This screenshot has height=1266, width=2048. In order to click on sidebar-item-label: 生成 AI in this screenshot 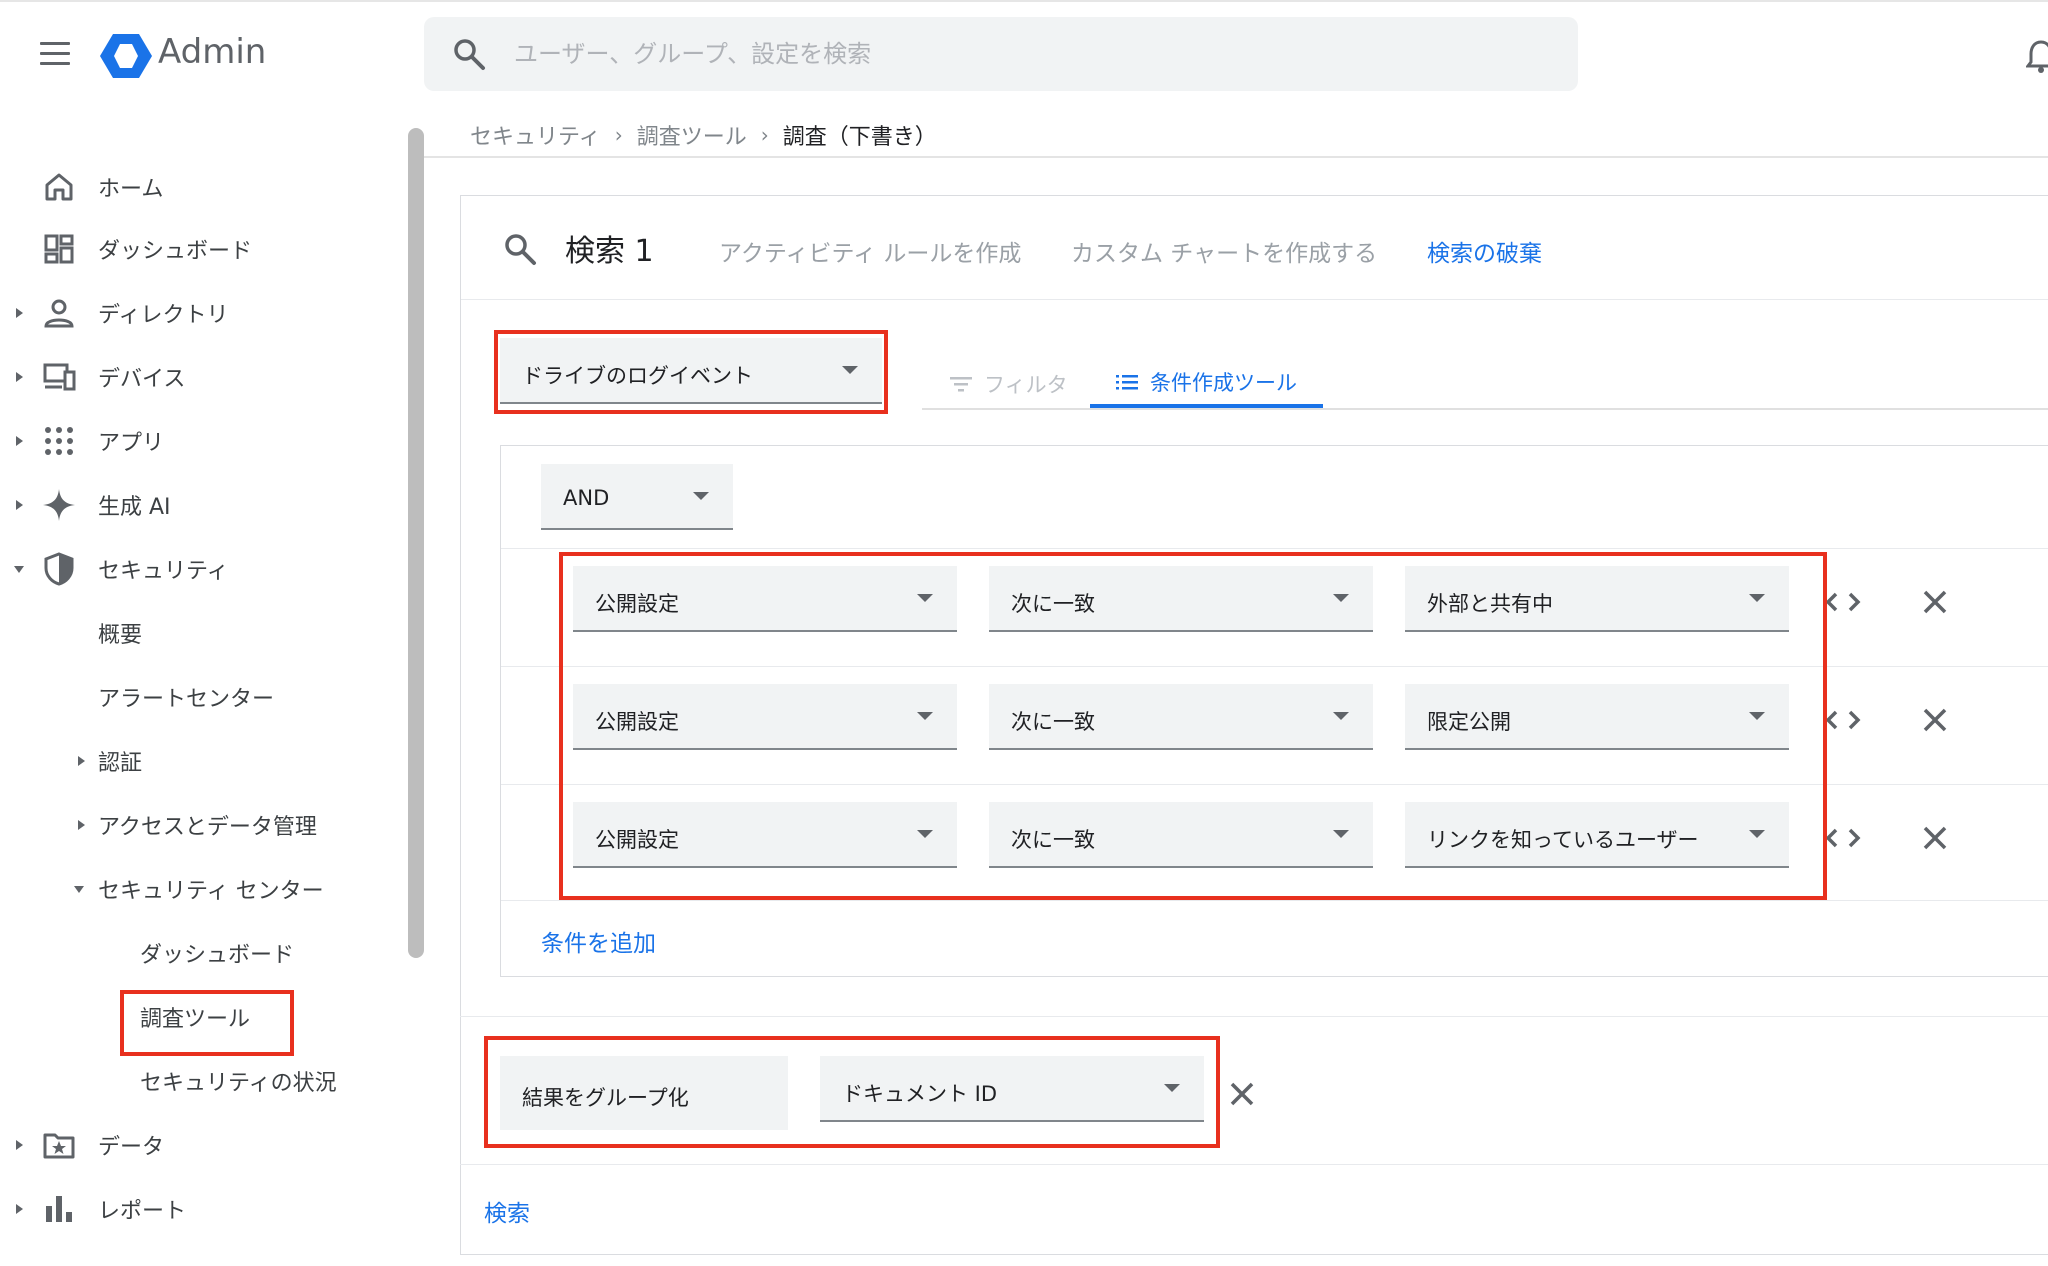, I will do `click(134, 507)`.